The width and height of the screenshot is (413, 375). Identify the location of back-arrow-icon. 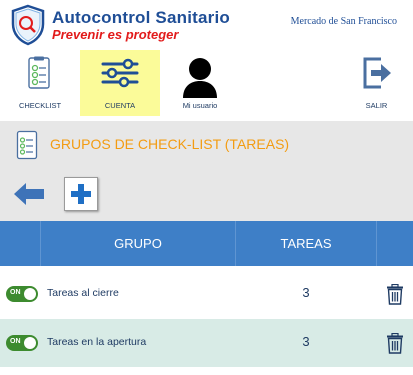
(29, 194).